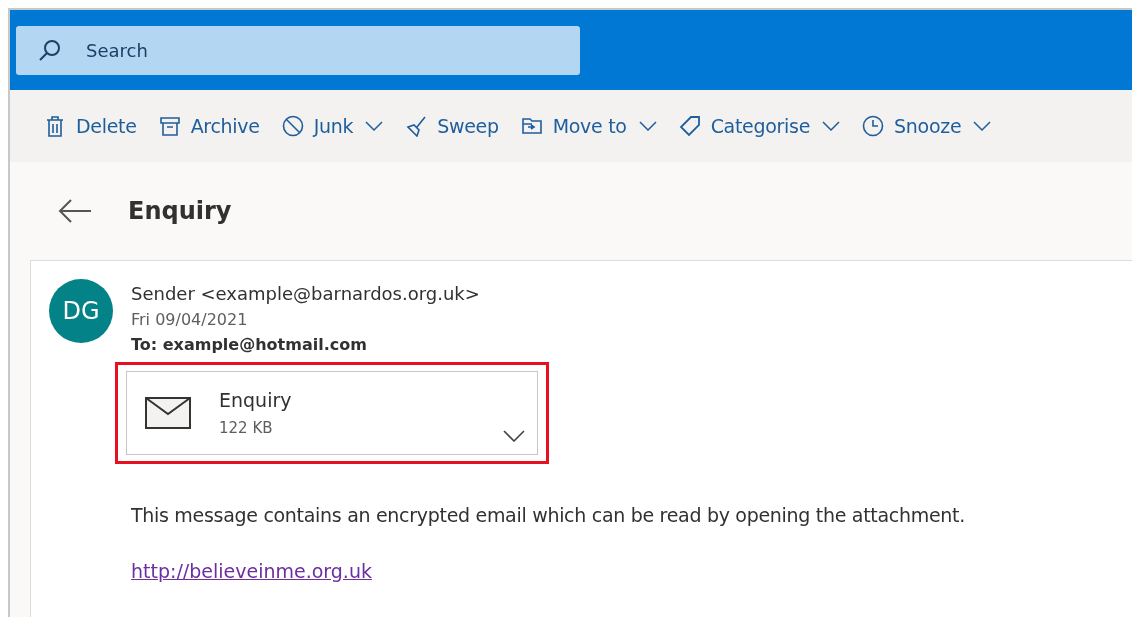 This screenshot has height=617, width=1132. Describe the element at coordinates (416, 126) in the screenshot. I see `broom-icon` at that location.